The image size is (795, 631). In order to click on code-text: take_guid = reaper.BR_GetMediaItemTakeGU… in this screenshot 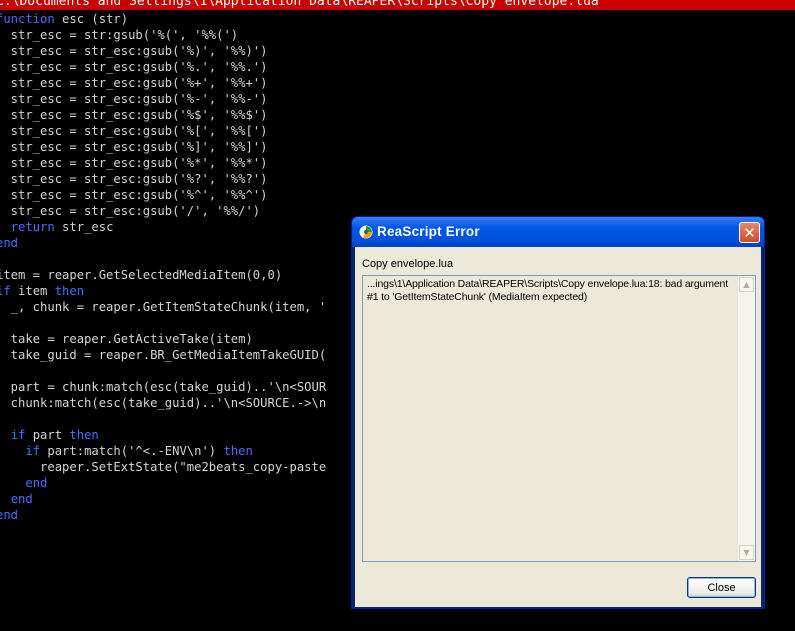, I will do `click(163, 355)`.